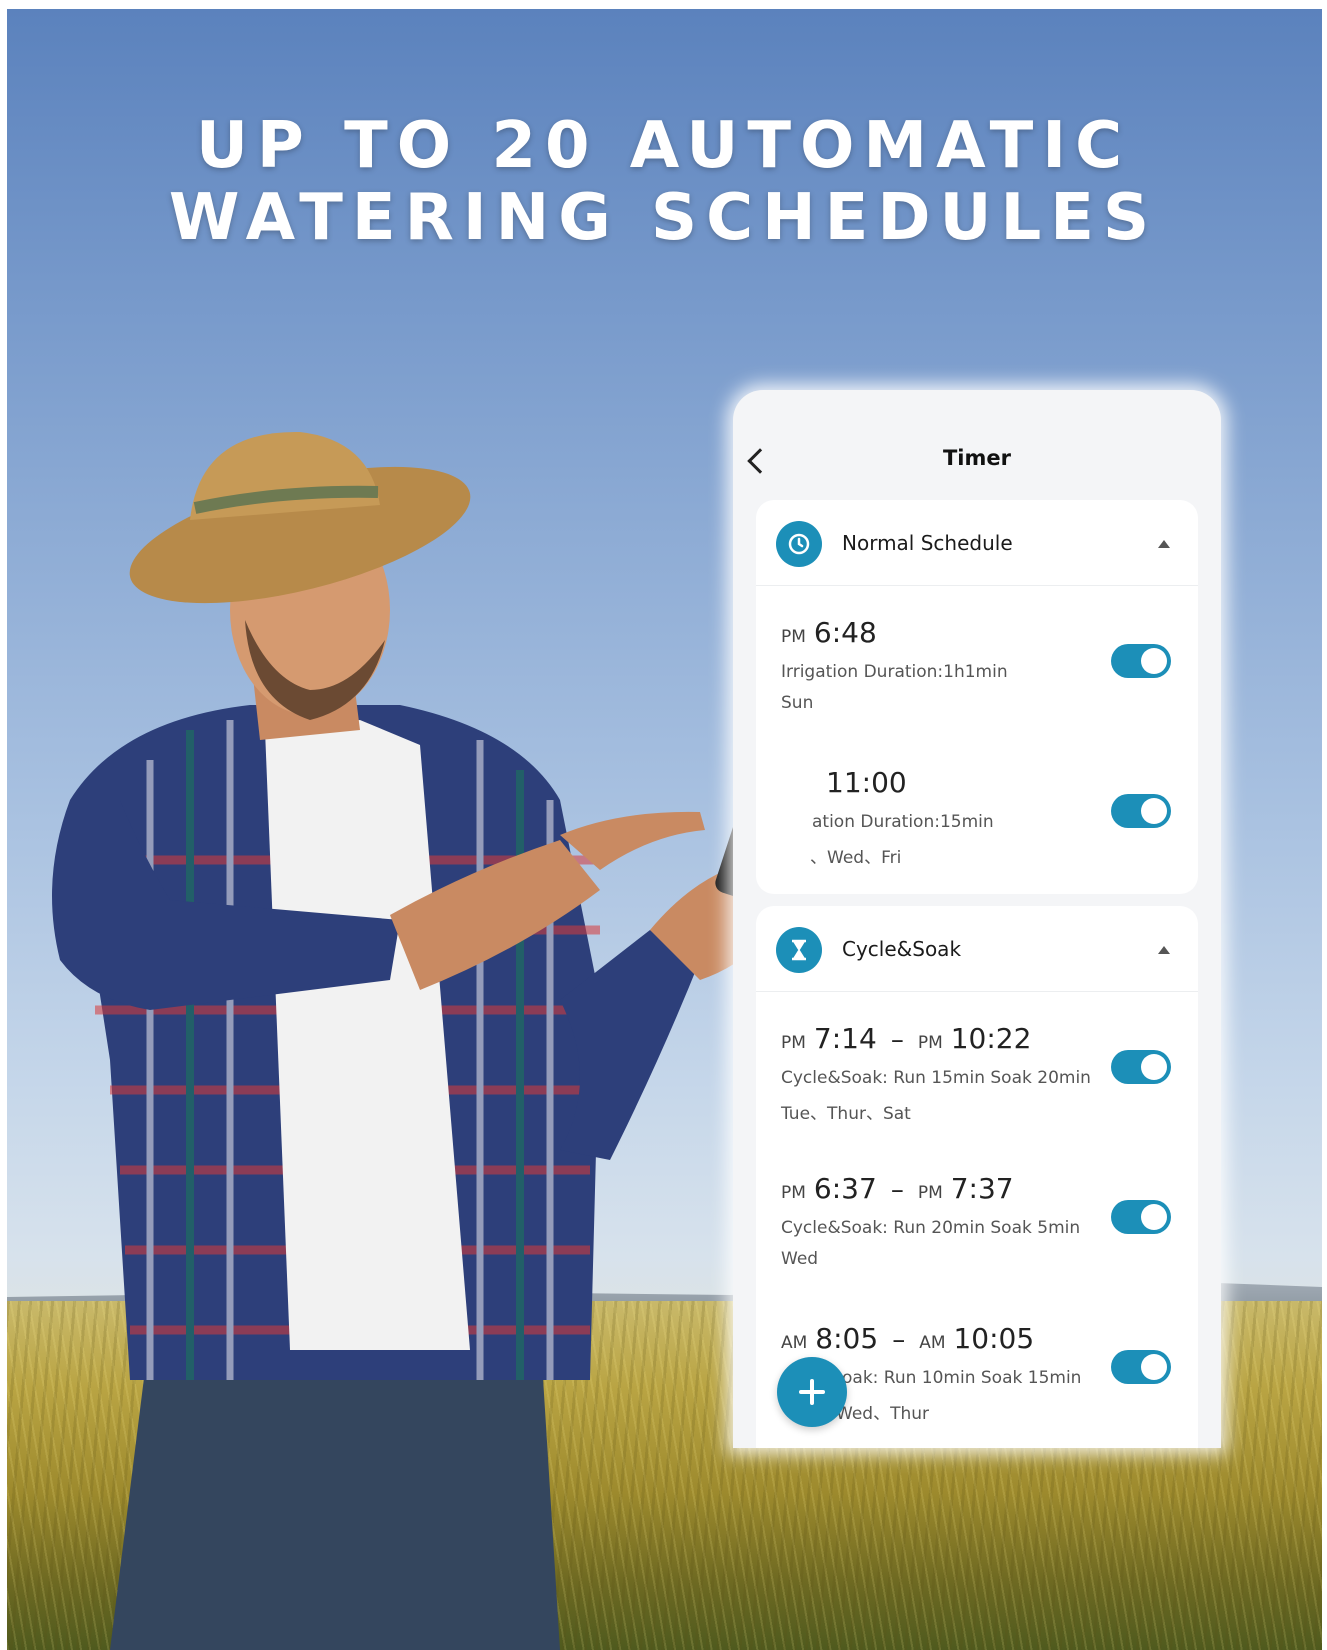 Image resolution: width=1327 pixels, height=1650 pixels. What do you see at coordinates (663, 218) in the screenshot?
I see `headline-line-2: WATERING SCHEDULES` at bounding box center [663, 218].